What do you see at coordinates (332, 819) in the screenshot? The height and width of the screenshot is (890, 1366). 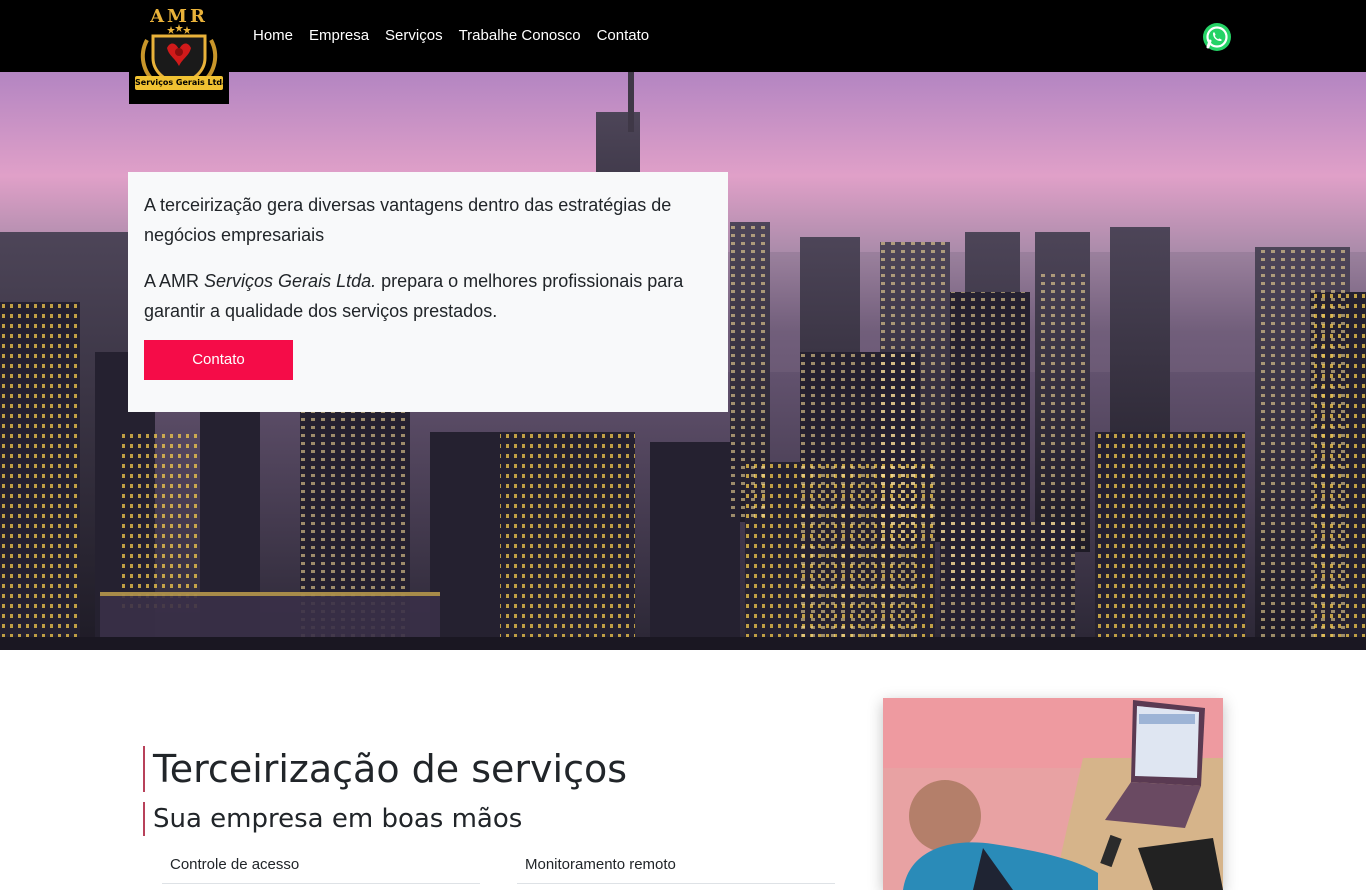 I see `section-subtitle: Sua empresa em boas mãos` at bounding box center [332, 819].